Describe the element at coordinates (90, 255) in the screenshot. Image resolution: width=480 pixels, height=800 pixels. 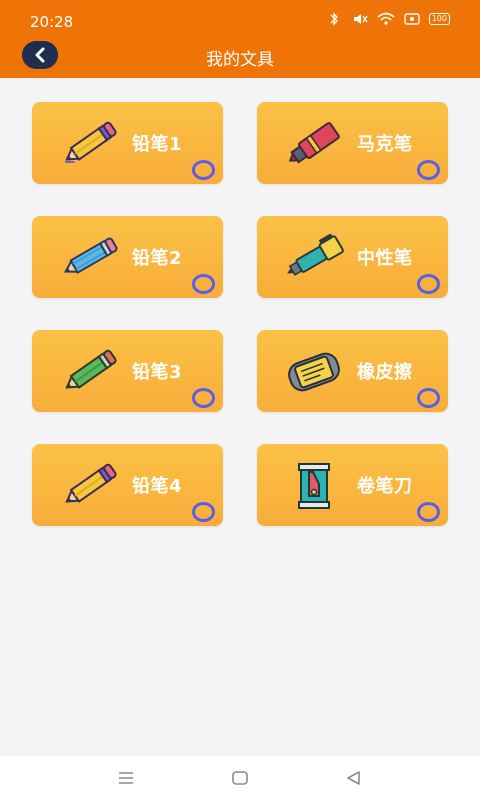
I see `pencil-blue-icon` at that location.